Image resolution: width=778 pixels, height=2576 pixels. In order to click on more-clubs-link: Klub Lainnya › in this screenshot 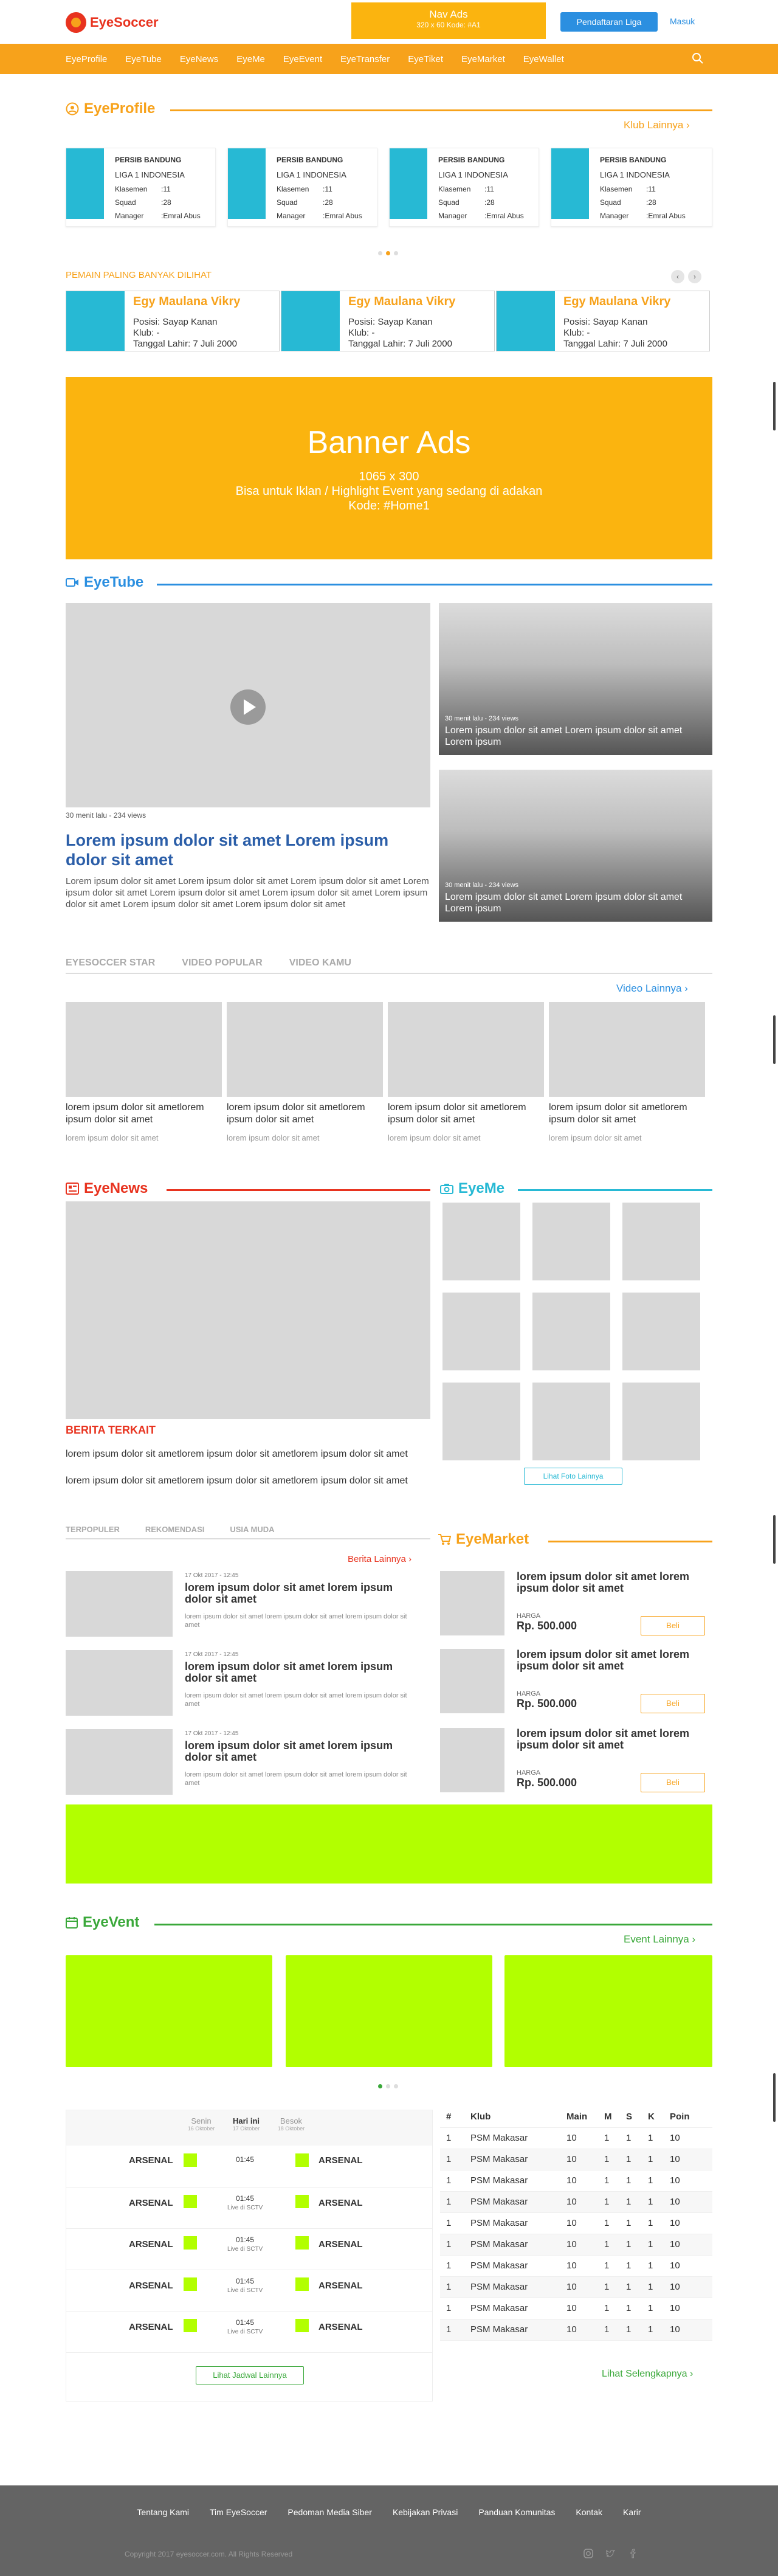, I will do `click(657, 125)`.